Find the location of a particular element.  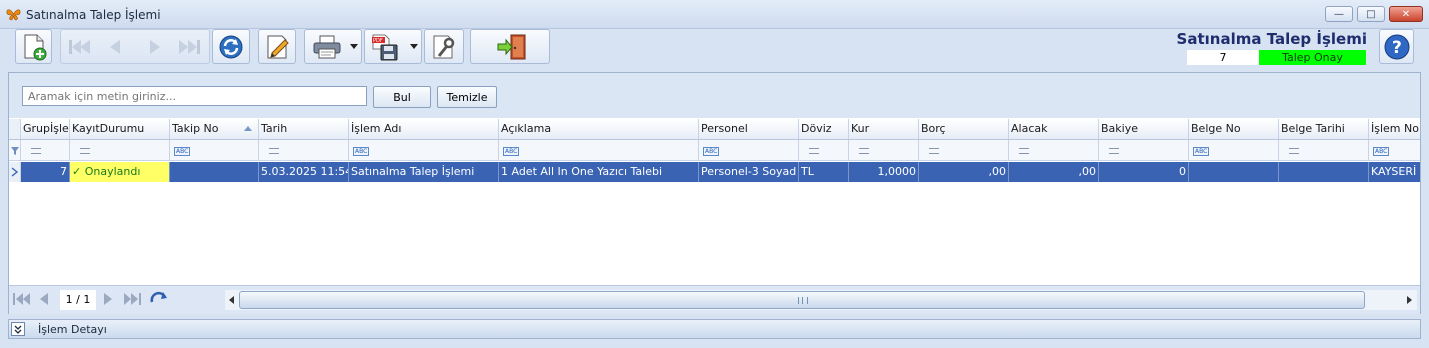

new-record-icon is located at coordinates (35, 47).